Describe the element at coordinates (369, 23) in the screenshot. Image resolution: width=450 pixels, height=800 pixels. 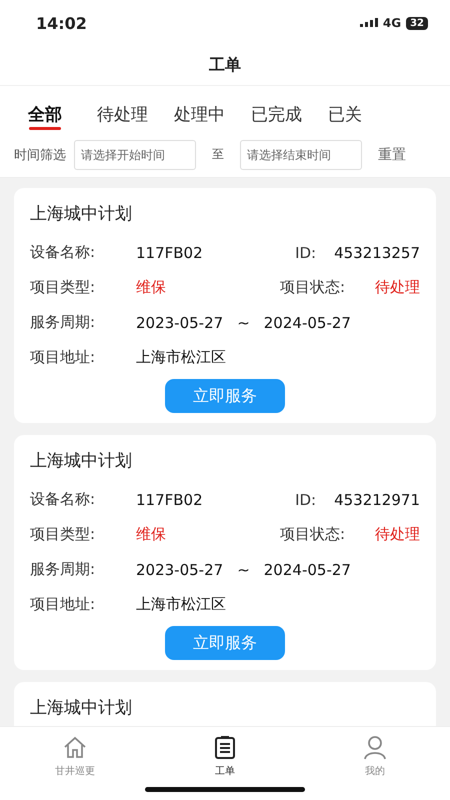
I see `signal-icon` at that location.